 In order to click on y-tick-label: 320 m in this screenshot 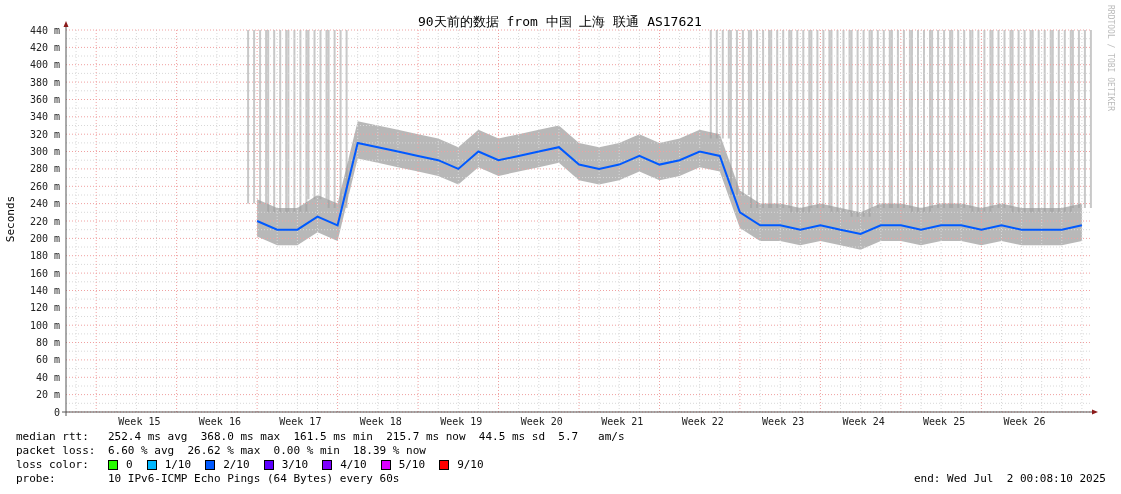, I will do `click(44, 134)`.